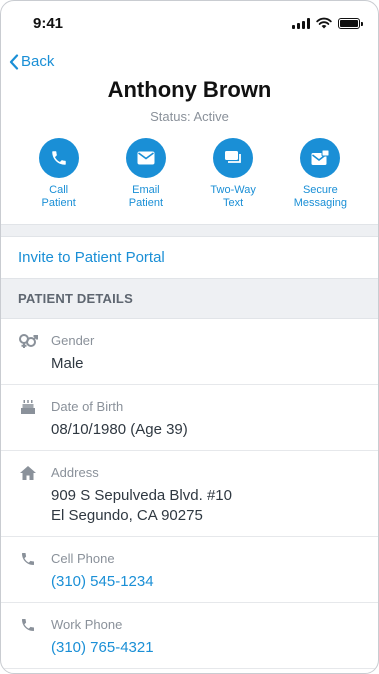  Describe the element at coordinates (83, 558) in the screenshot. I see `cell-phone-label: Cell Phone` at that location.